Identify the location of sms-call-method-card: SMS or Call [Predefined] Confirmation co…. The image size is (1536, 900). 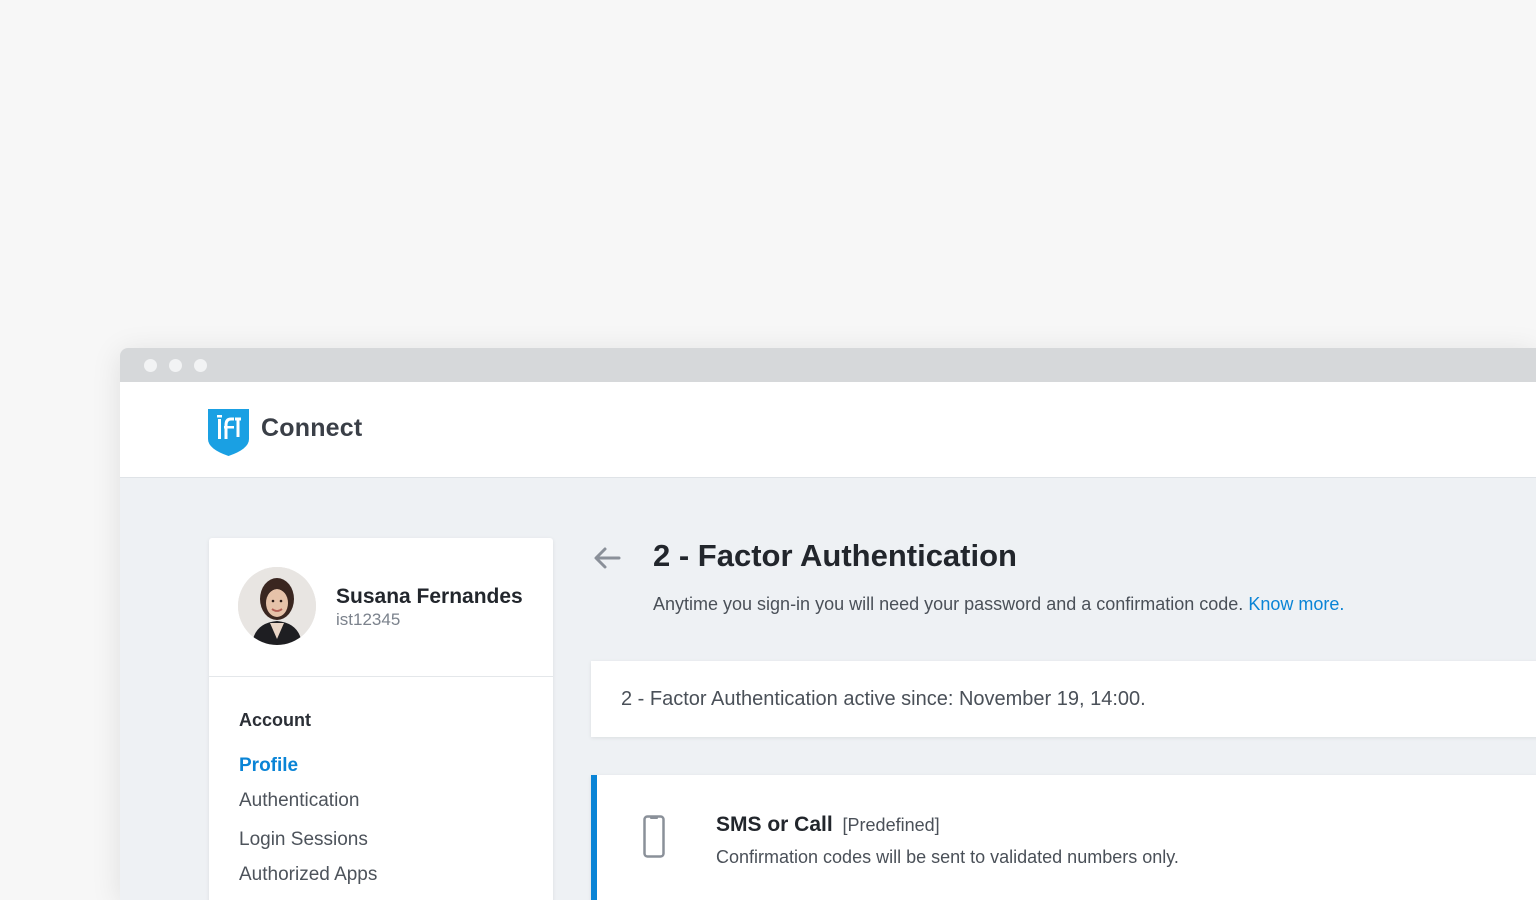
(1063, 837).